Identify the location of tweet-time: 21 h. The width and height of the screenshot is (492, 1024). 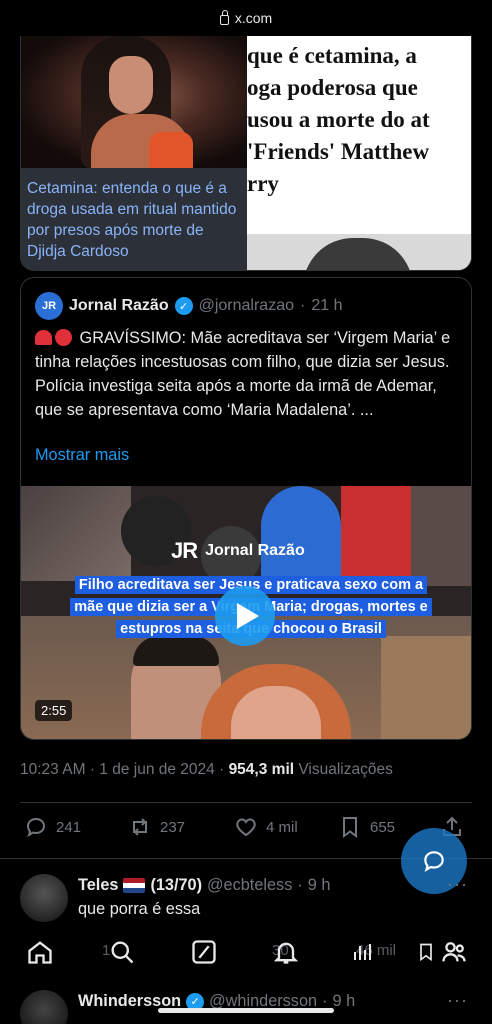
(326, 306).